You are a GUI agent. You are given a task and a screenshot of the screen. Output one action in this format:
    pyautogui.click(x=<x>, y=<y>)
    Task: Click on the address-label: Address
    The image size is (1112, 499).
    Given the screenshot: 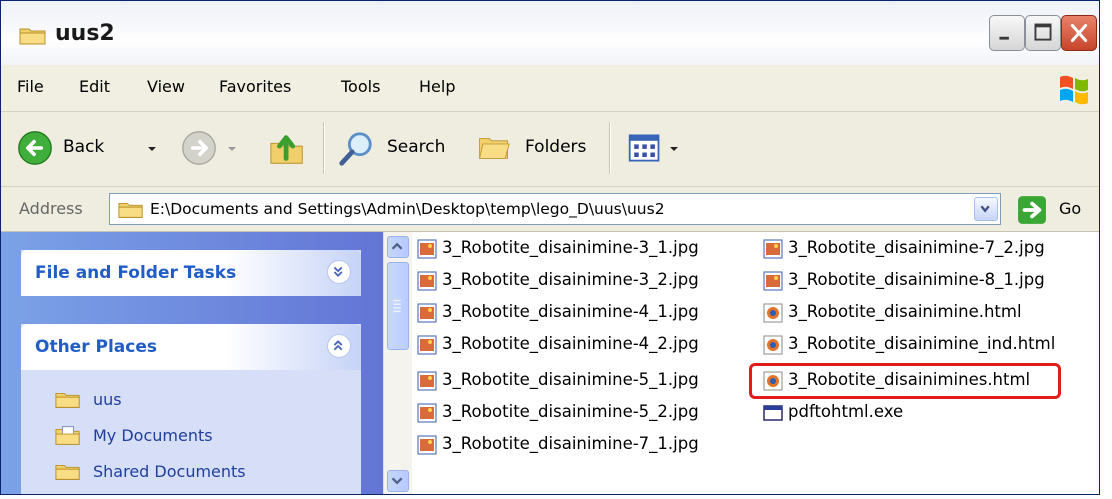 What is the action you would take?
    pyautogui.click(x=51, y=208)
    